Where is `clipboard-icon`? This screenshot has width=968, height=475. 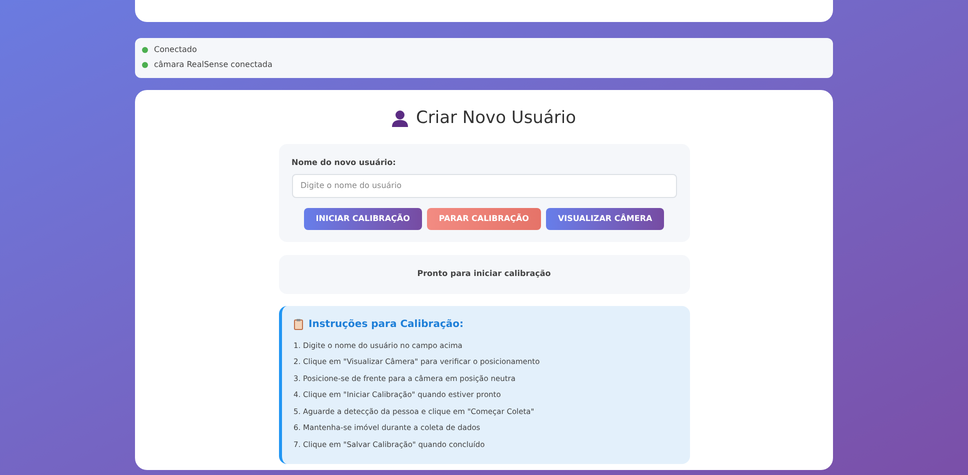 clipboard-icon is located at coordinates (298, 324).